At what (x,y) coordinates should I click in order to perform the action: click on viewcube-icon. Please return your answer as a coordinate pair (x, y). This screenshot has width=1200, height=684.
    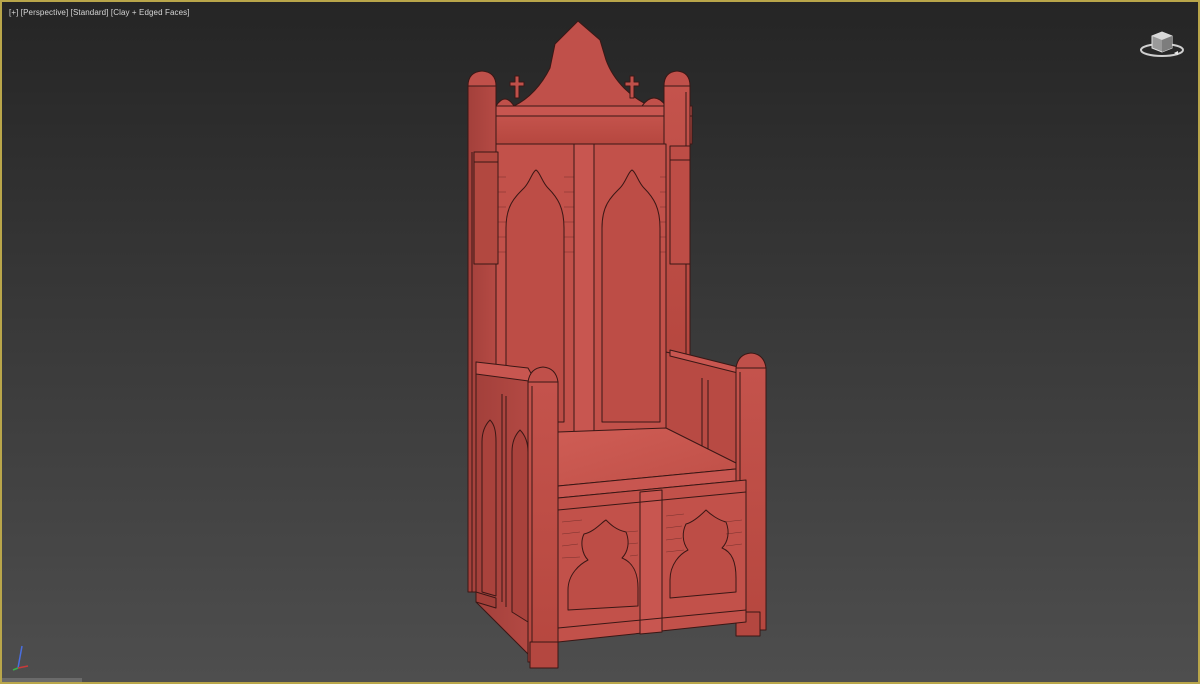
    Looking at the image, I should click on (1162, 43).